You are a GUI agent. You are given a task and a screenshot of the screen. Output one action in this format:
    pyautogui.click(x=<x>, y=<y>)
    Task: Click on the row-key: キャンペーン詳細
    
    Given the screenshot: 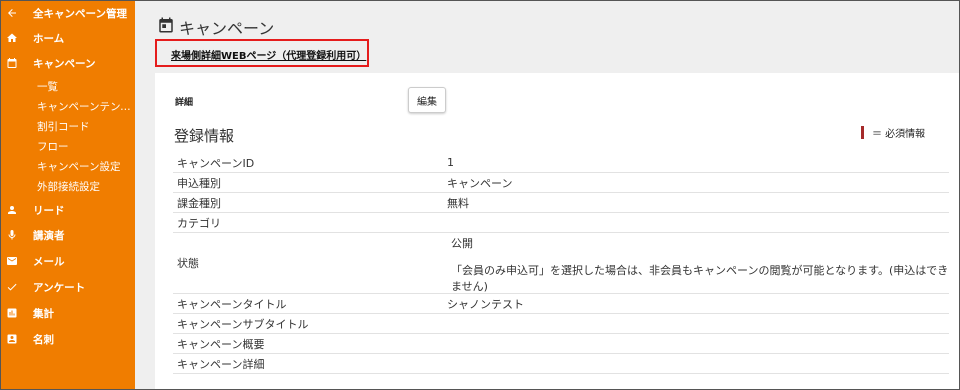 What is the action you would take?
    pyautogui.click(x=308, y=363)
    